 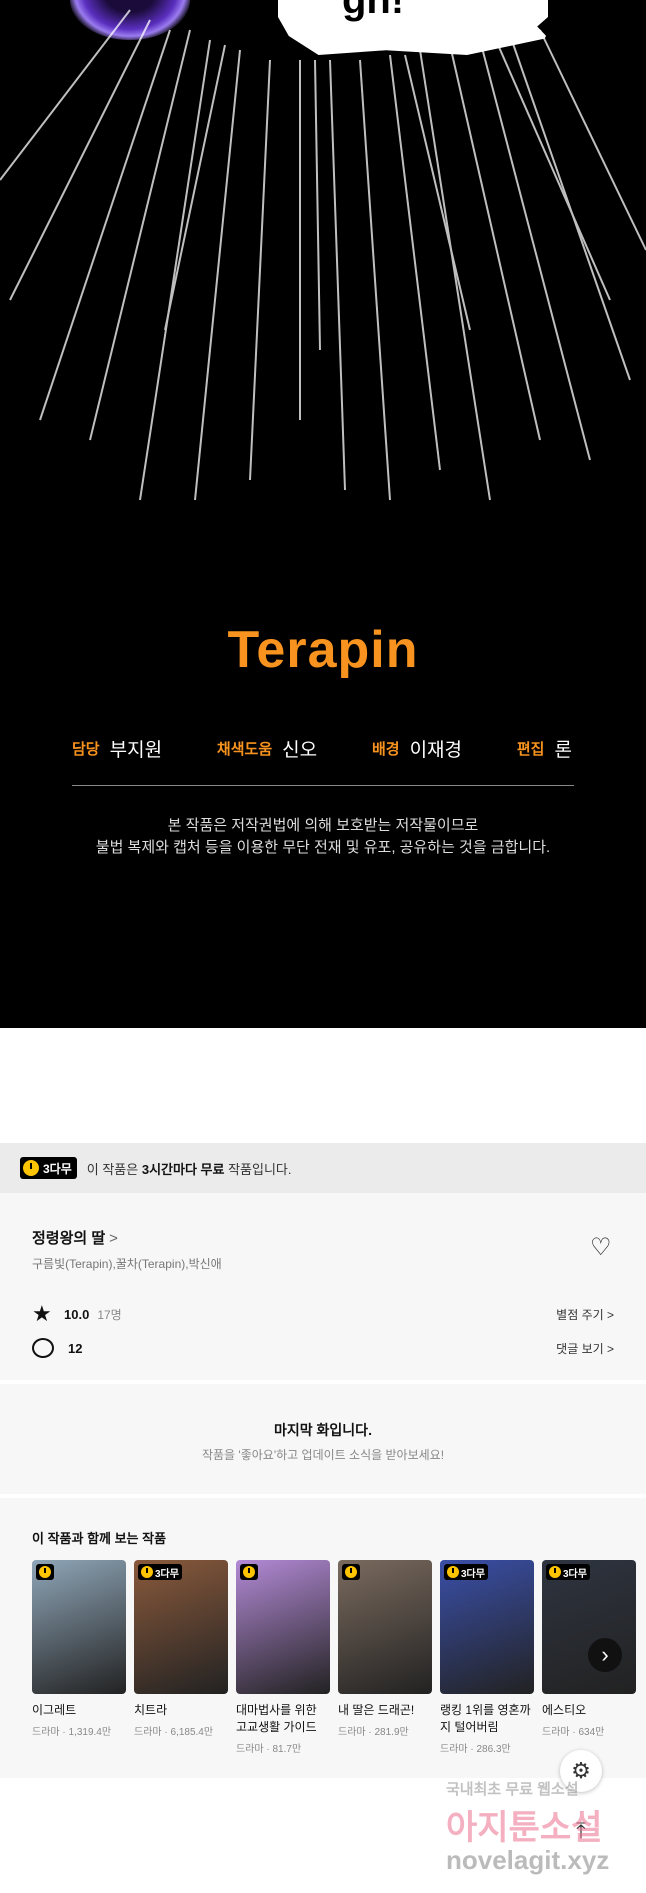 What do you see at coordinates (54, 1710) in the screenshot?
I see `card-title: 이그레트` at bounding box center [54, 1710].